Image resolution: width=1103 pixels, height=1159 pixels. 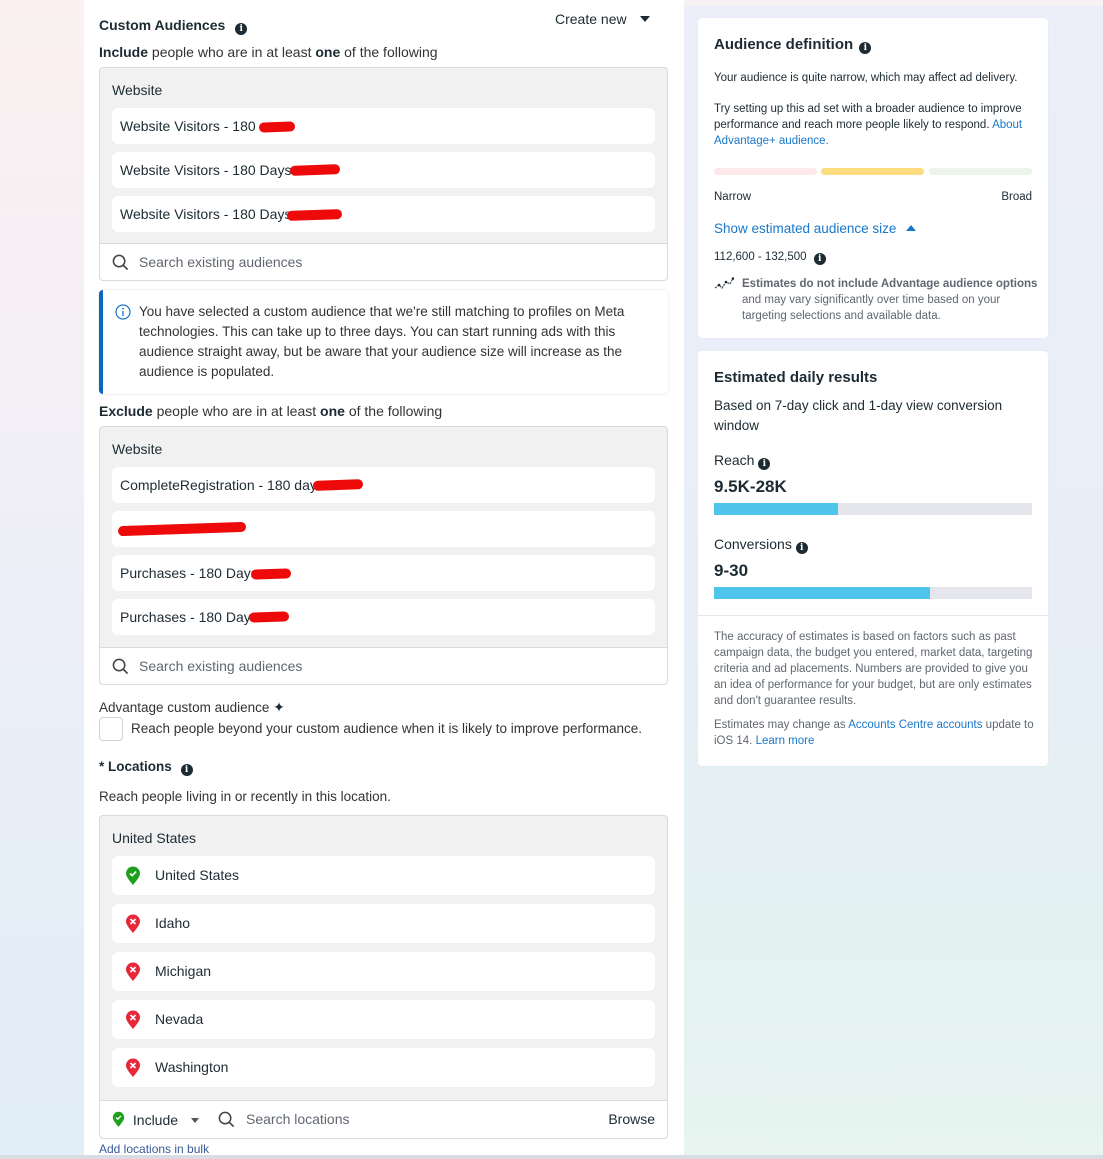 What do you see at coordinates (383, 485) in the screenshot?
I see `exclude-audience-item: CompleteRegistration - 180 days` at bounding box center [383, 485].